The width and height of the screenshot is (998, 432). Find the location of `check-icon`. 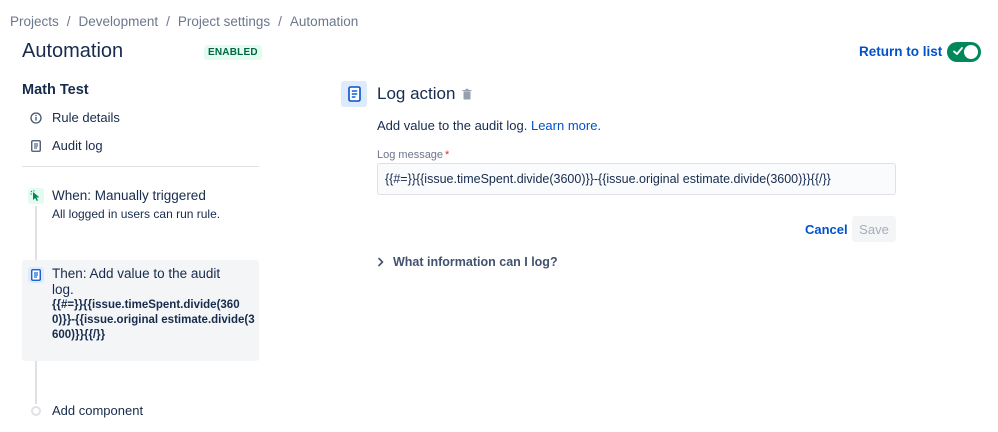

check-icon is located at coordinates (958, 51).